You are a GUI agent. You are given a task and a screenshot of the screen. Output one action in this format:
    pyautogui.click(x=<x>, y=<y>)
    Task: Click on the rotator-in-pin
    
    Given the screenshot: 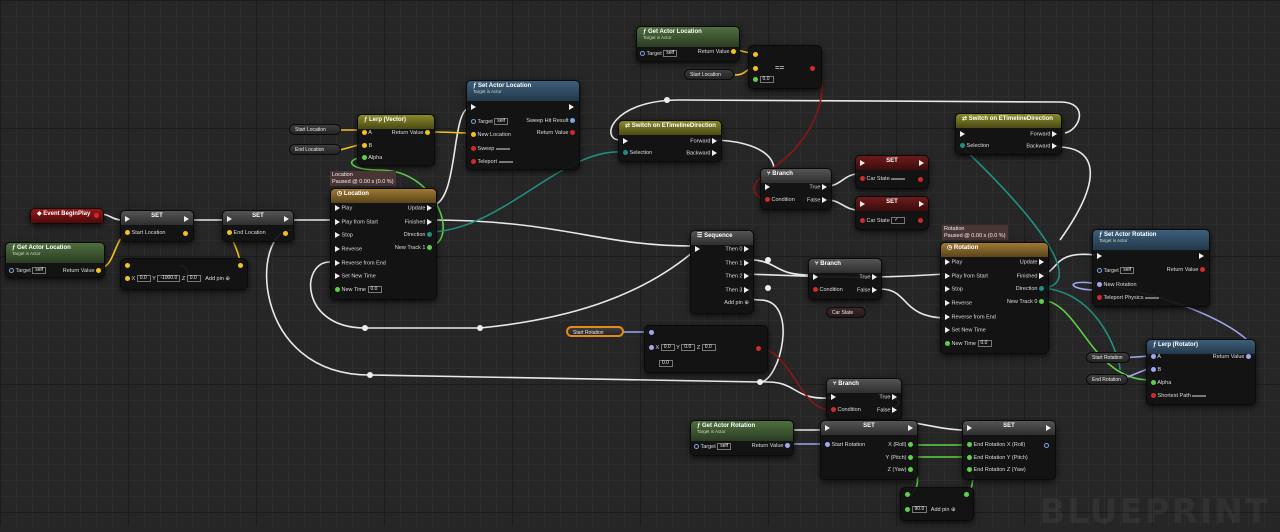 What is the action you would take?
    pyautogui.click(x=651, y=332)
    